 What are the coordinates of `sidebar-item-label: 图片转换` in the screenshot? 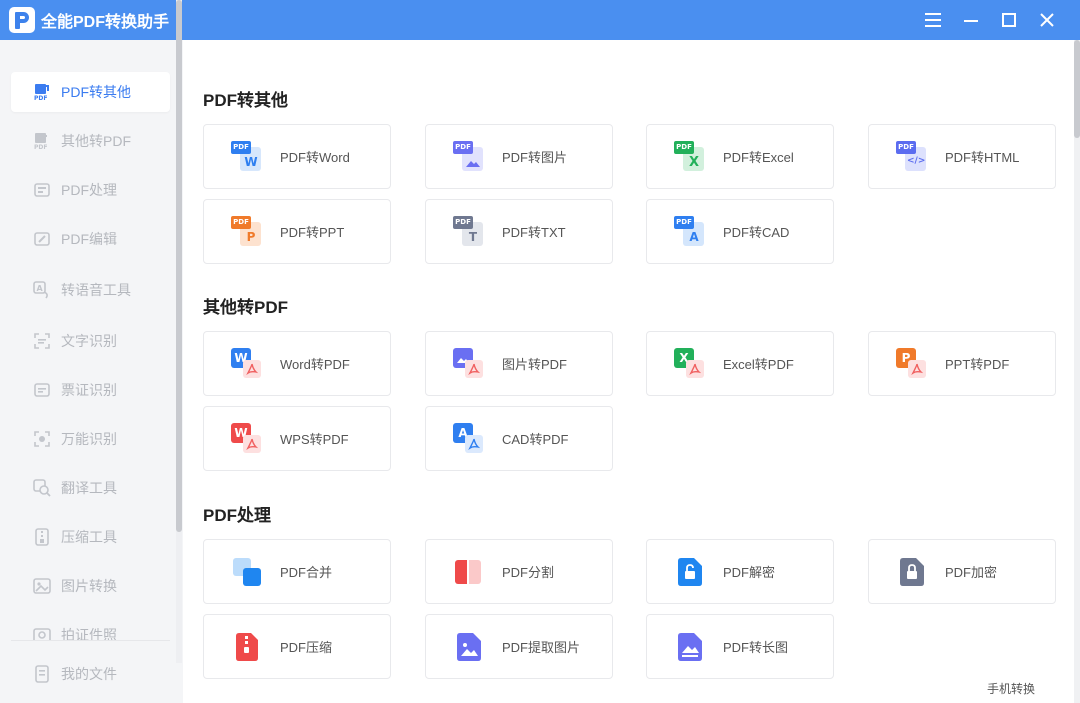 It's located at (89, 586).